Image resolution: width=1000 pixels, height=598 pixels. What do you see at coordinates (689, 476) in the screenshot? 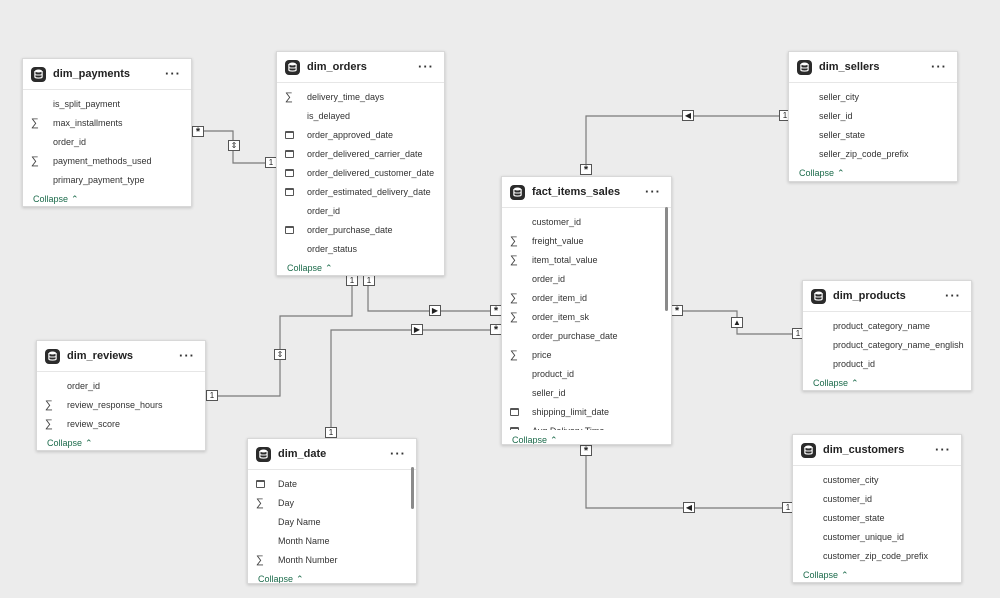
I see `rel-line-customers-fact` at bounding box center [689, 476].